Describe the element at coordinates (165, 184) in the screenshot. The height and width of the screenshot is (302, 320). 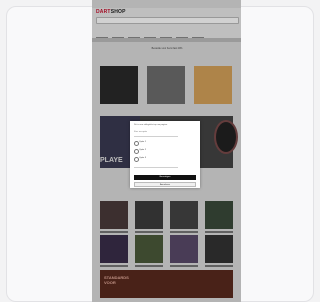
I see `cancel-button: Annuleren` at that location.